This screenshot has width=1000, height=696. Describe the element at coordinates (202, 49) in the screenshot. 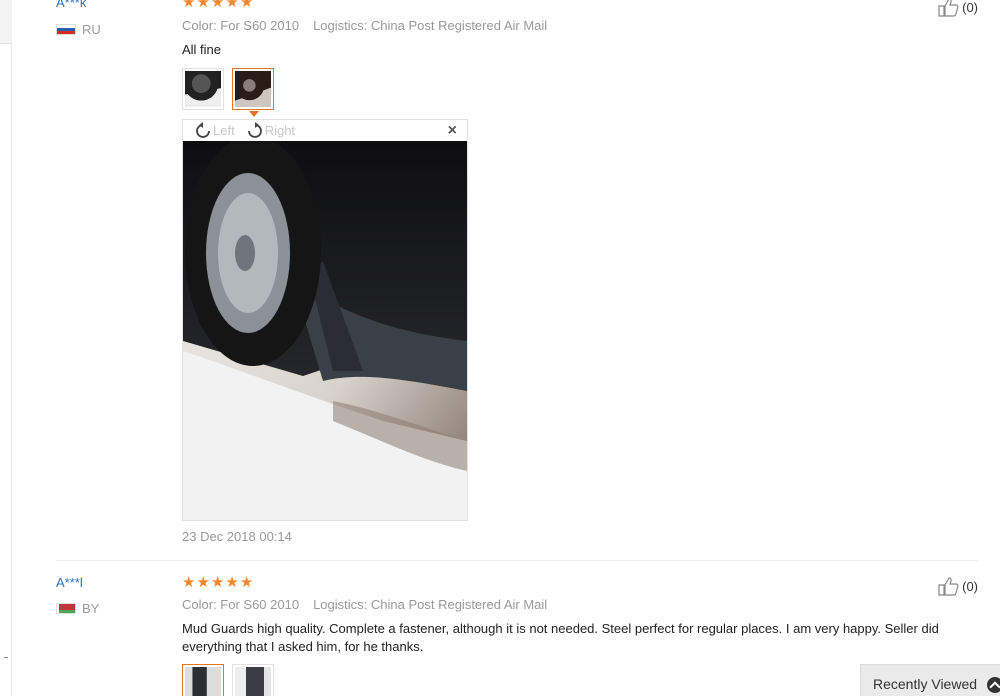

I see `review-text: All fine` at that location.